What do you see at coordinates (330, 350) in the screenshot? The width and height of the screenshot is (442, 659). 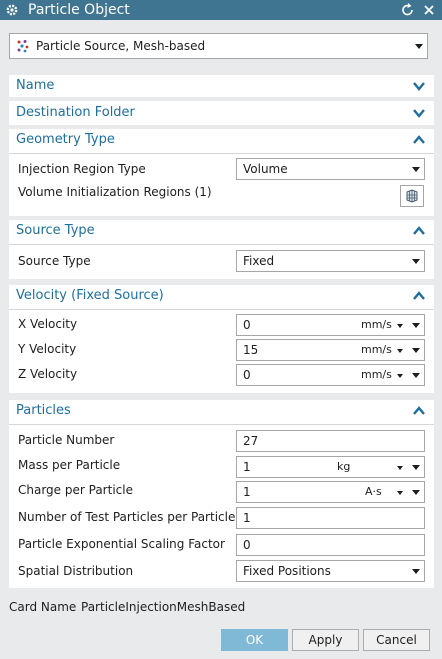 I see `y-velocity-input: 15 mm/s` at bounding box center [330, 350].